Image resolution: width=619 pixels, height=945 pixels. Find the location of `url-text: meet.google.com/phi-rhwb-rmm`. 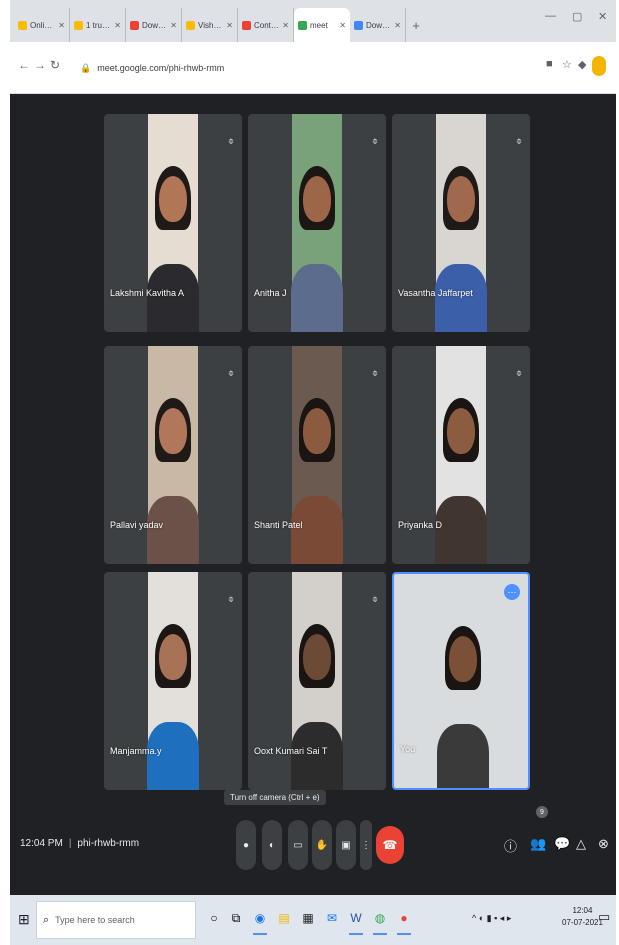

url-text: meet.google.com/phi-rhwb-rmm is located at coordinates (161, 68).